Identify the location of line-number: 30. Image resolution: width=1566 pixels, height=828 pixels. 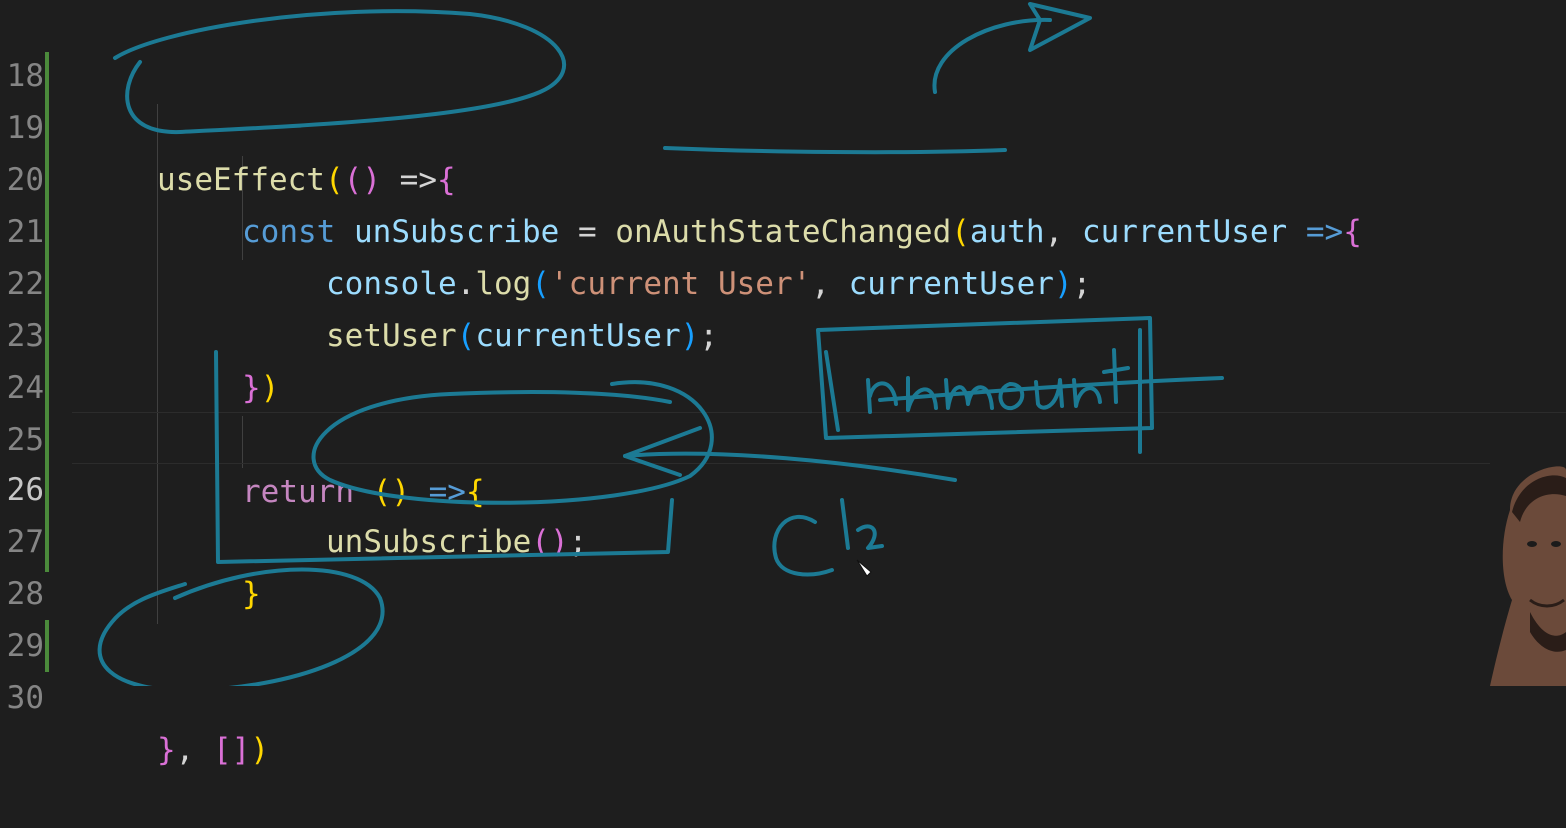
(25, 698).